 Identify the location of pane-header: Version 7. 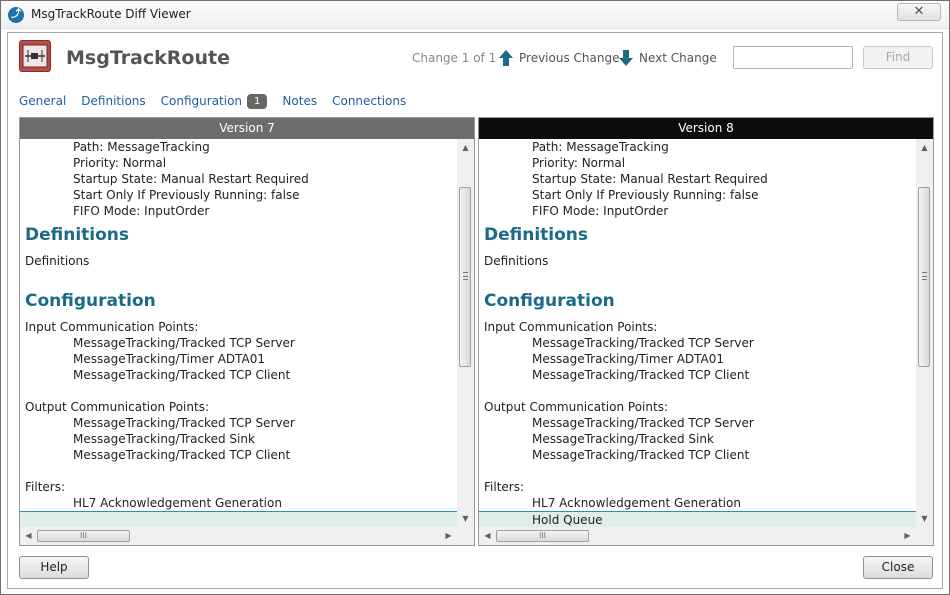
(247, 128).